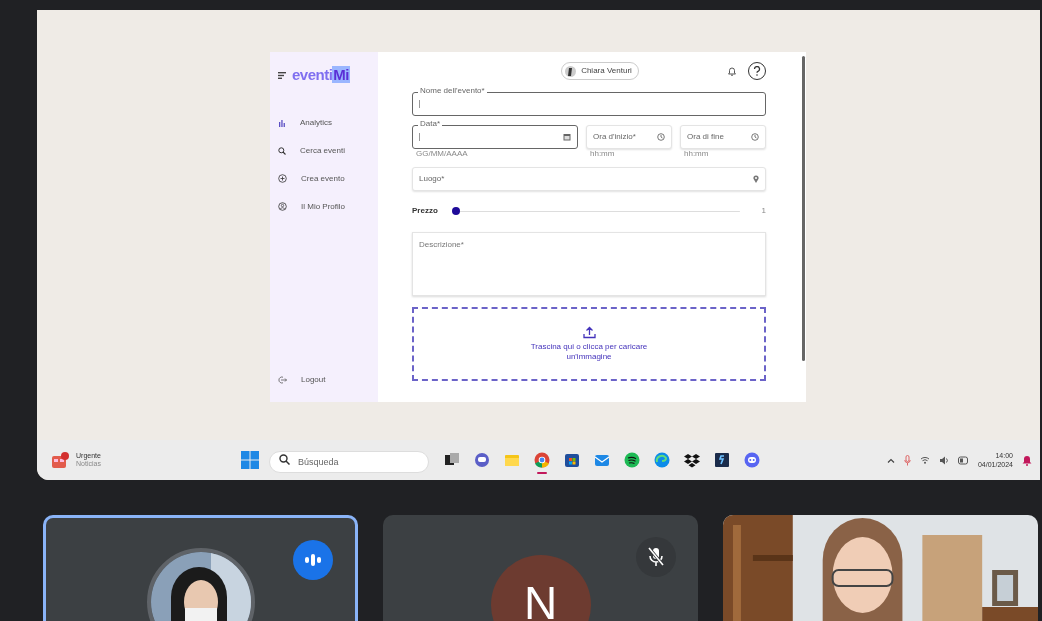 Image resolution: width=1042 pixels, height=621 pixels. What do you see at coordinates (589, 332) in the screenshot?
I see `upload-icon` at bounding box center [589, 332].